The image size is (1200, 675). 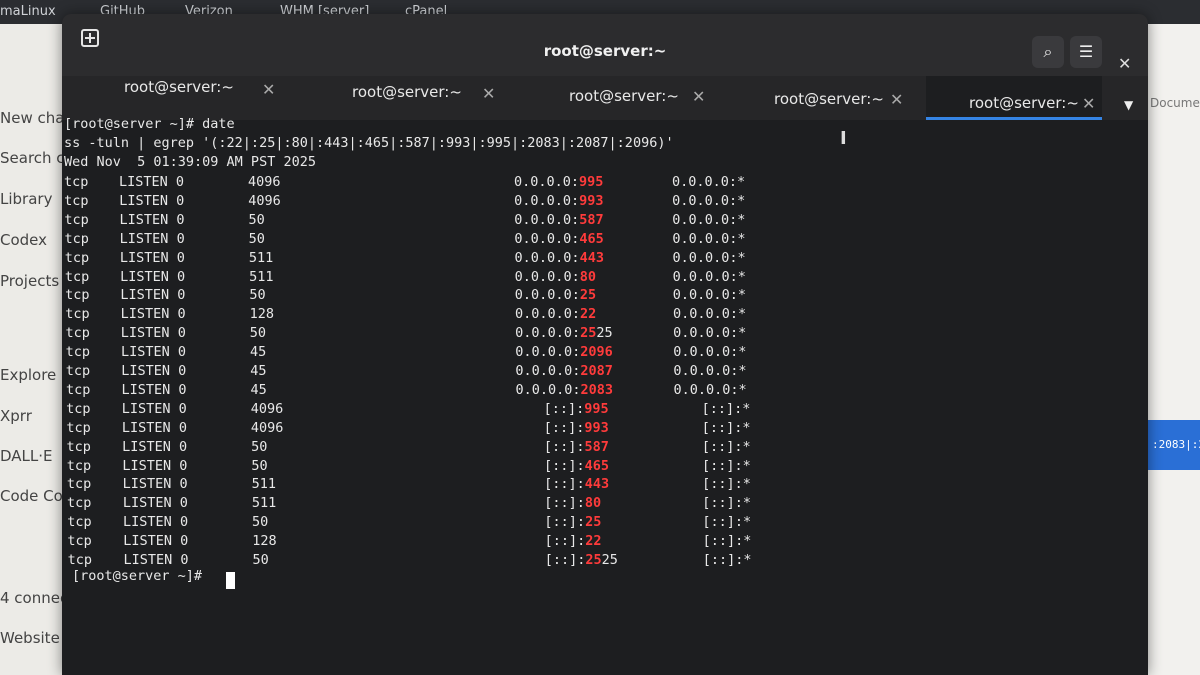 What do you see at coordinates (1124, 63) in the screenshot?
I see `close-window-button: ✕` at bounding box center [1124, 63].